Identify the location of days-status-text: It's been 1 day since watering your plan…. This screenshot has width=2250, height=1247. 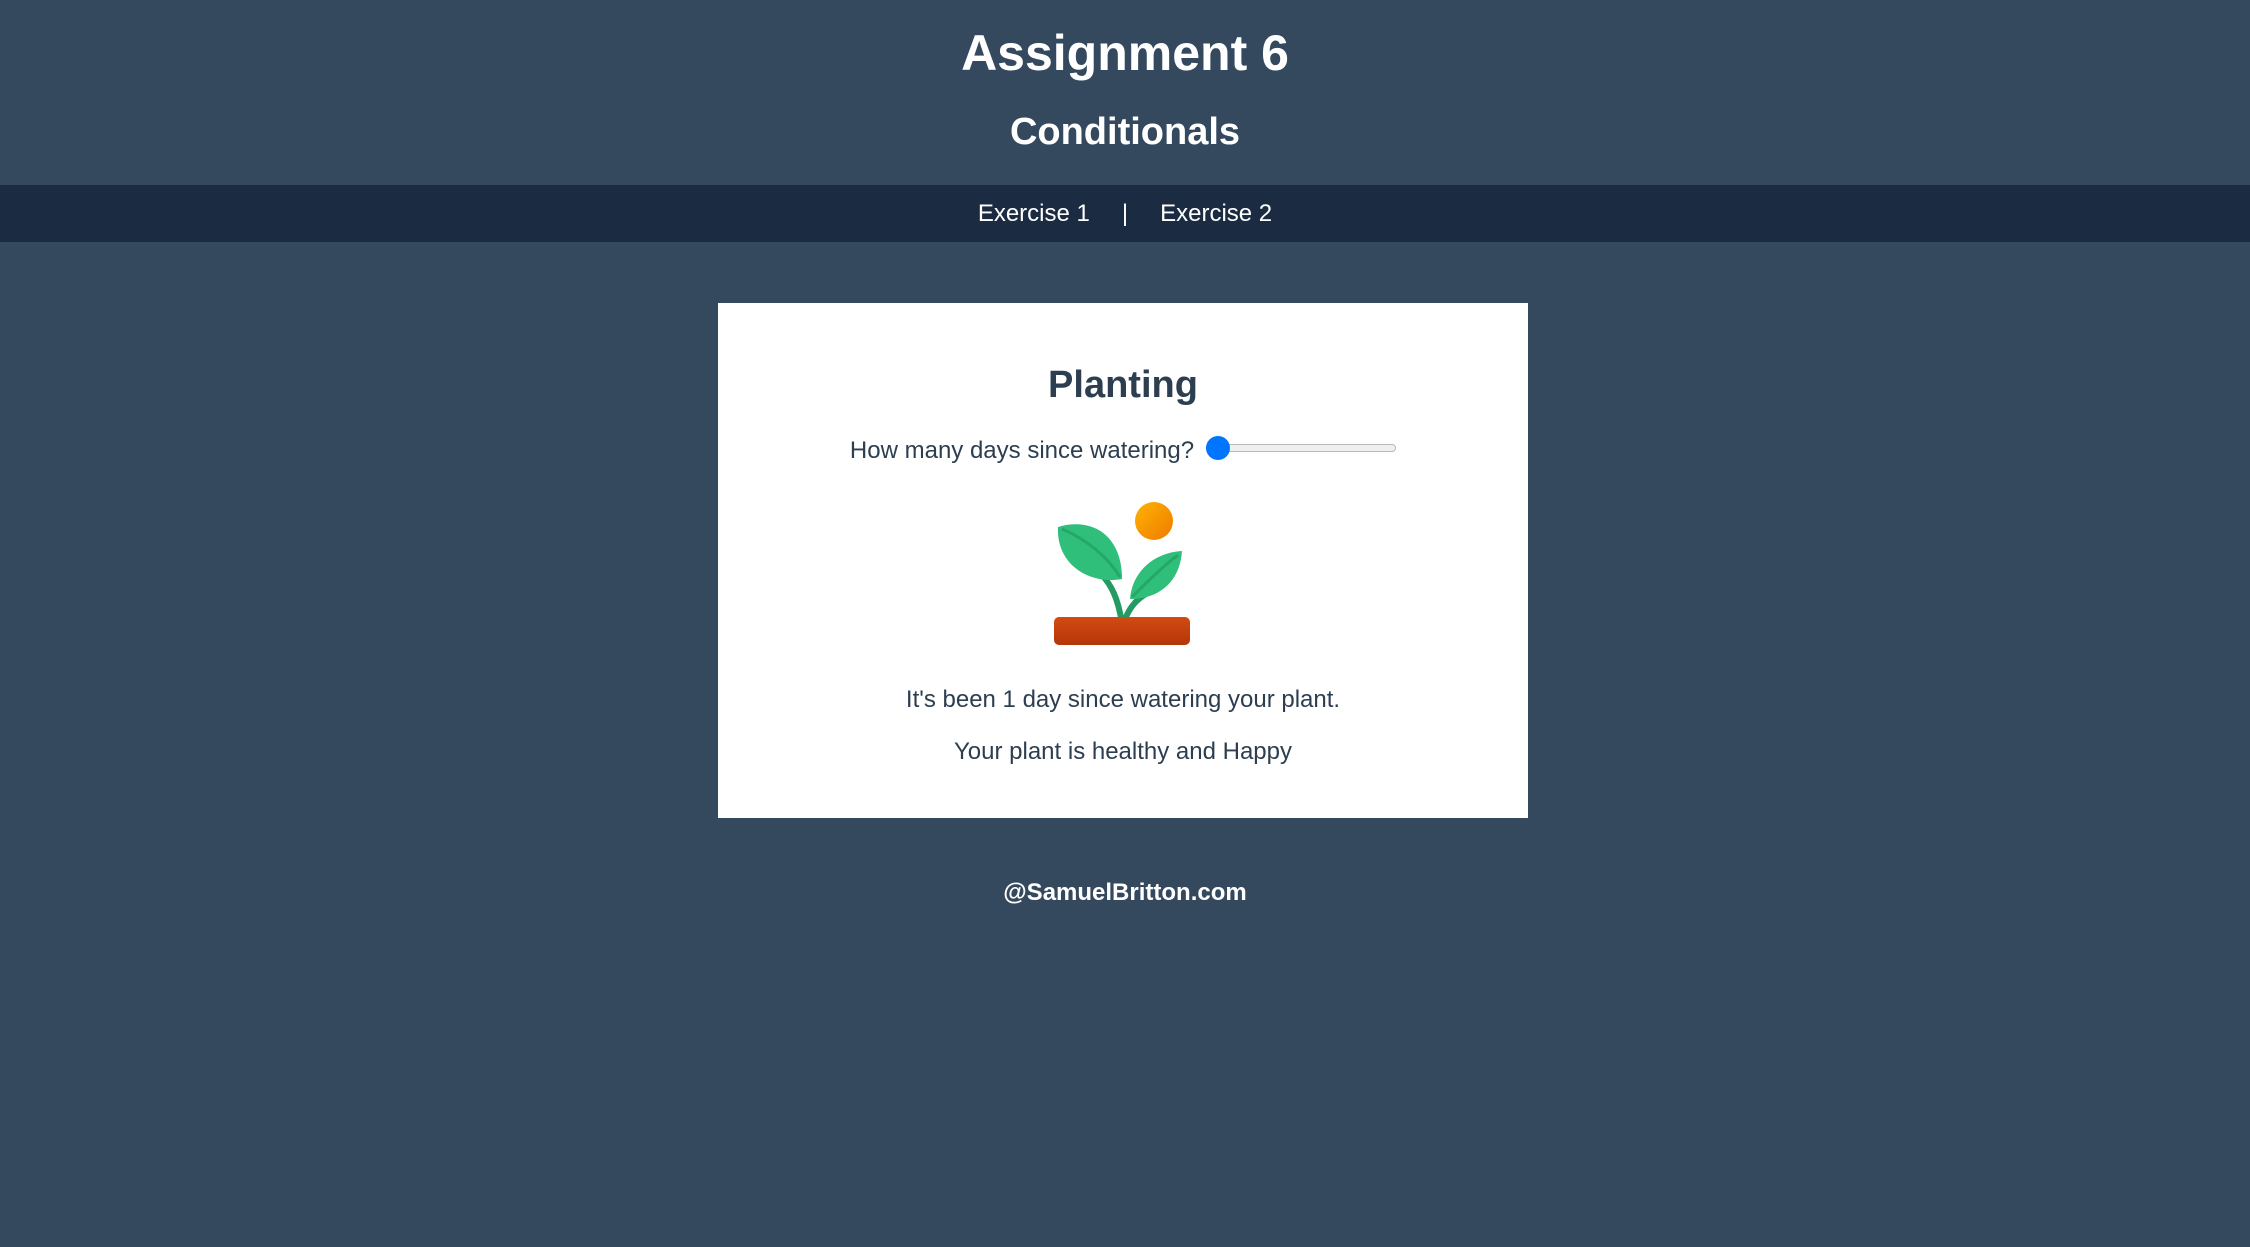
(1123, 699).